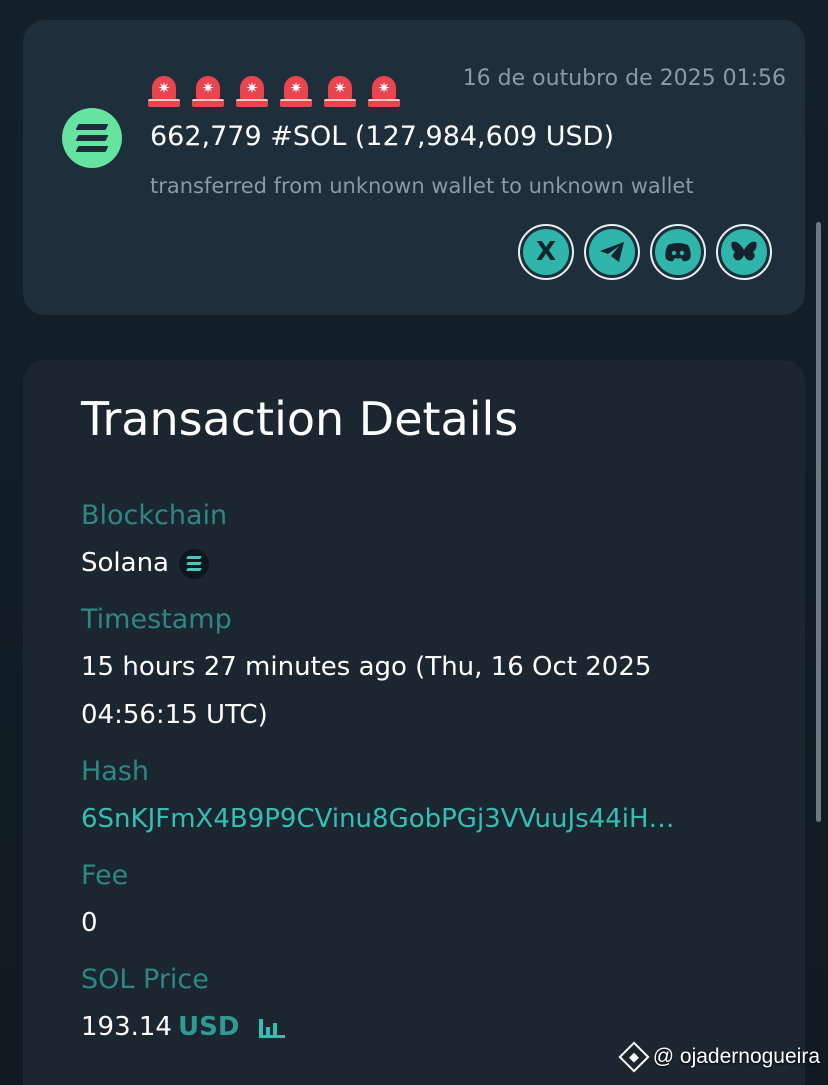 The height and width of the screenshot is (1085, 828). I want to click on watermark: @ ojadernogueira, so click(719, 1057).